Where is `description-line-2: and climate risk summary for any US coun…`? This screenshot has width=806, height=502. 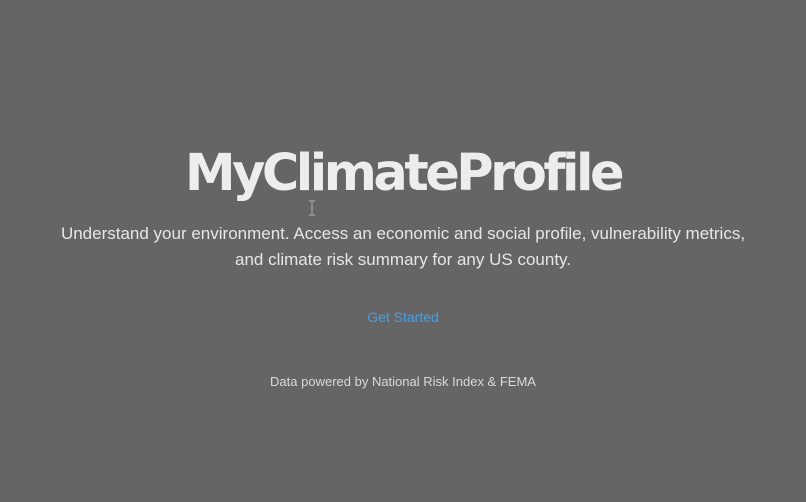
description-line-2: and climate risk summary for any US coun… is located at coordinates (402, 259).